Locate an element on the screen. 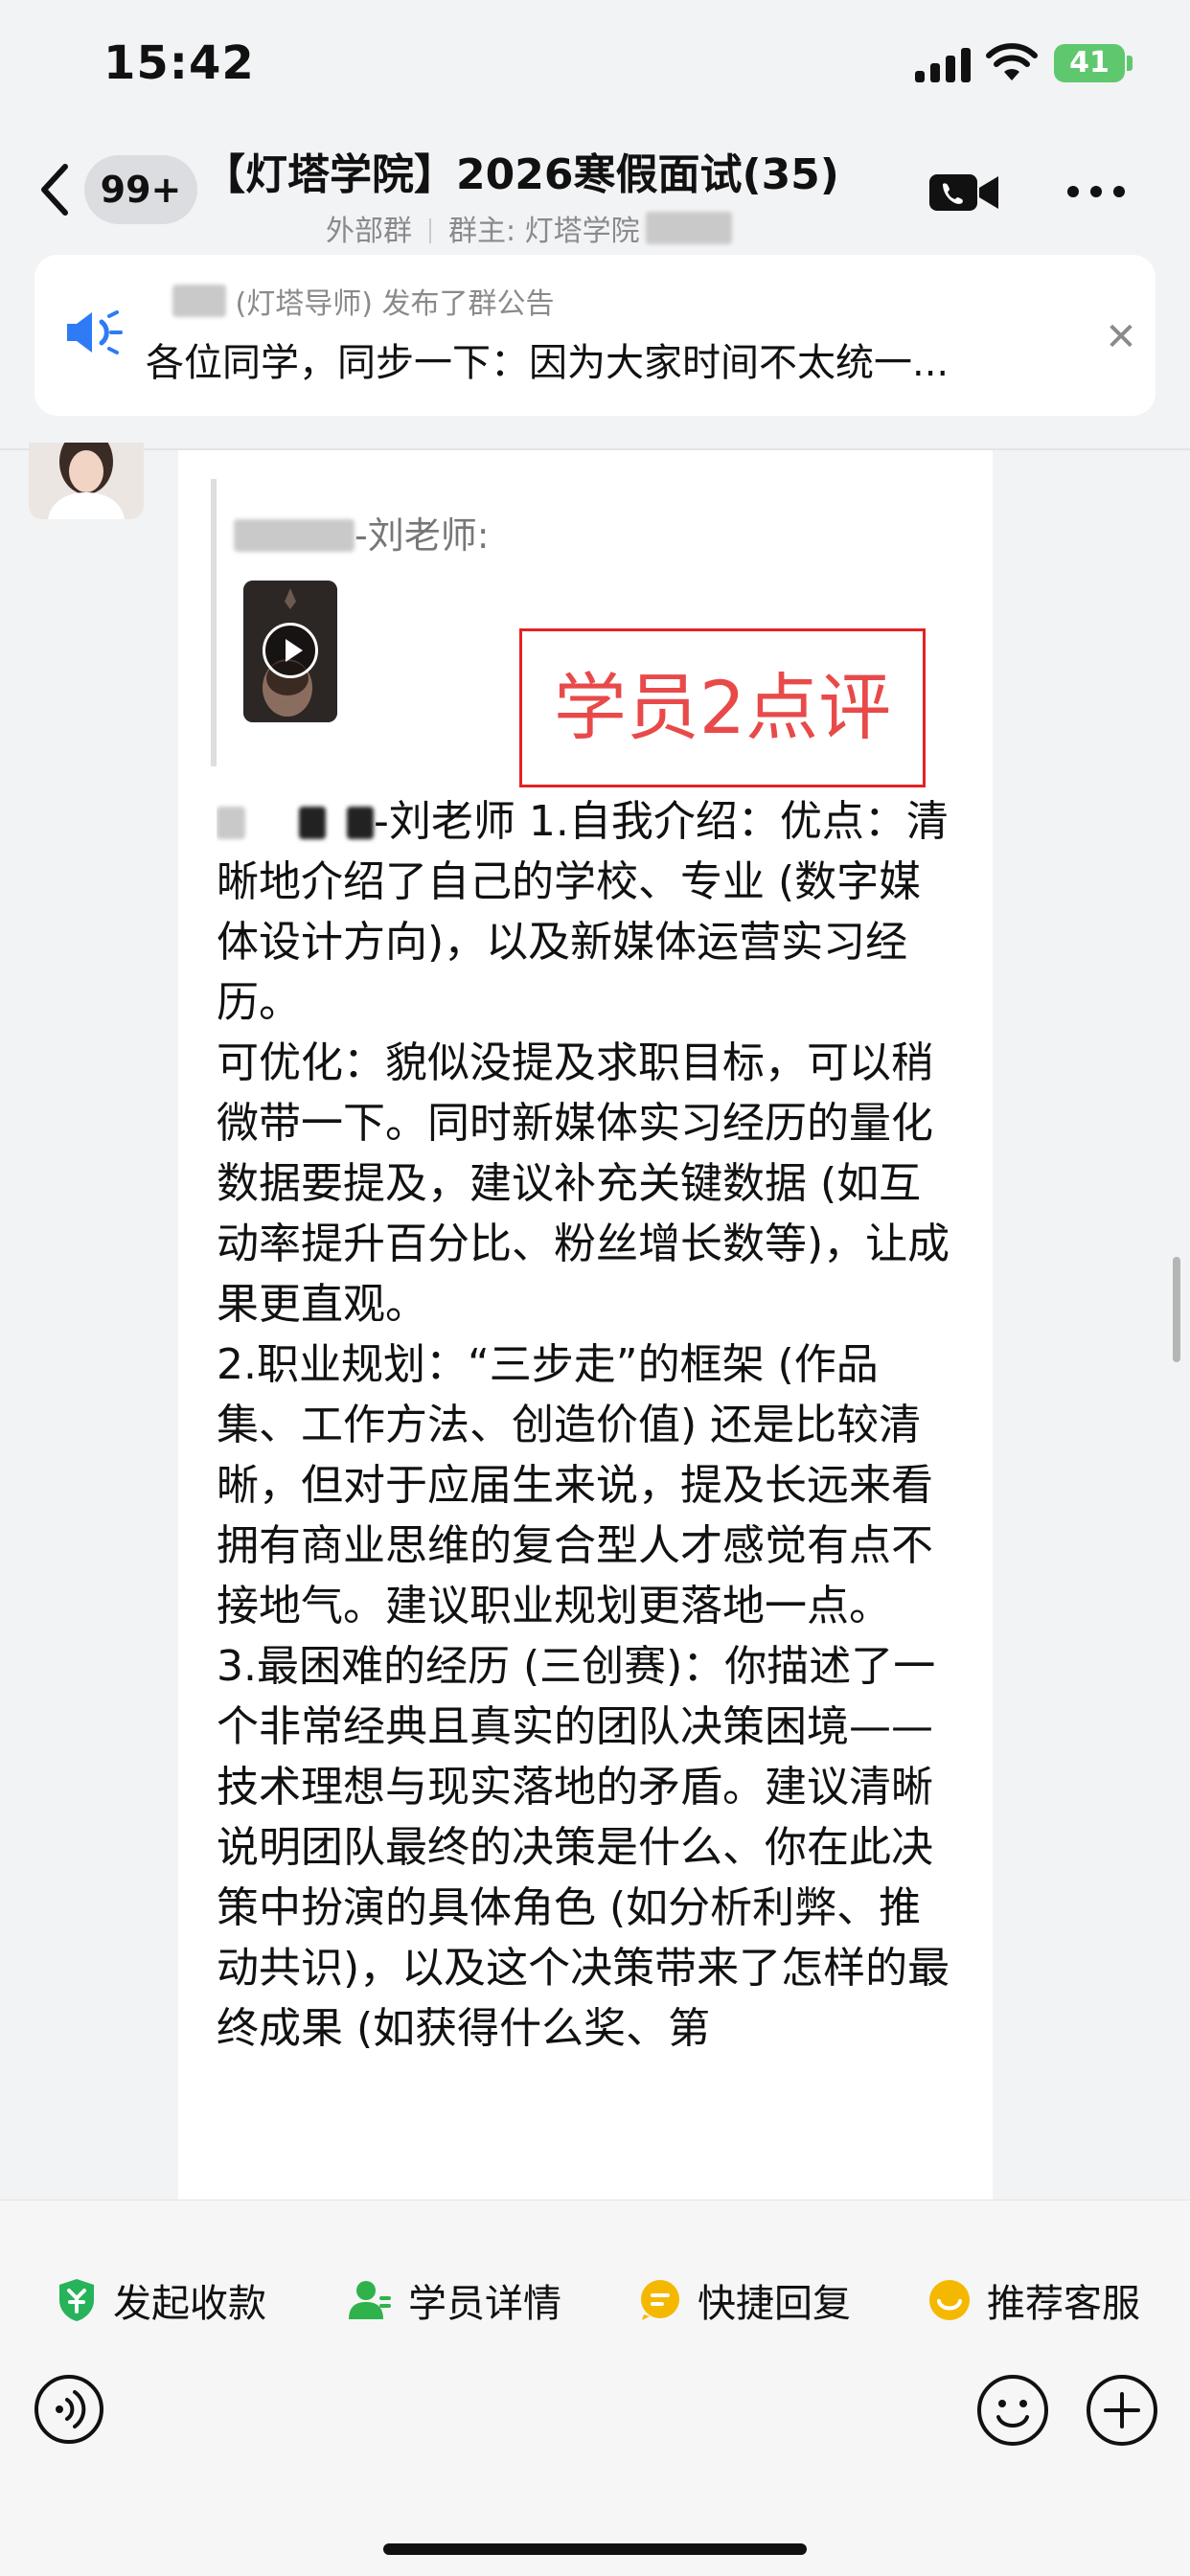 The image size is (1190, 2576). sender-tag: -刘老师 is located at coordinates (366, 822).